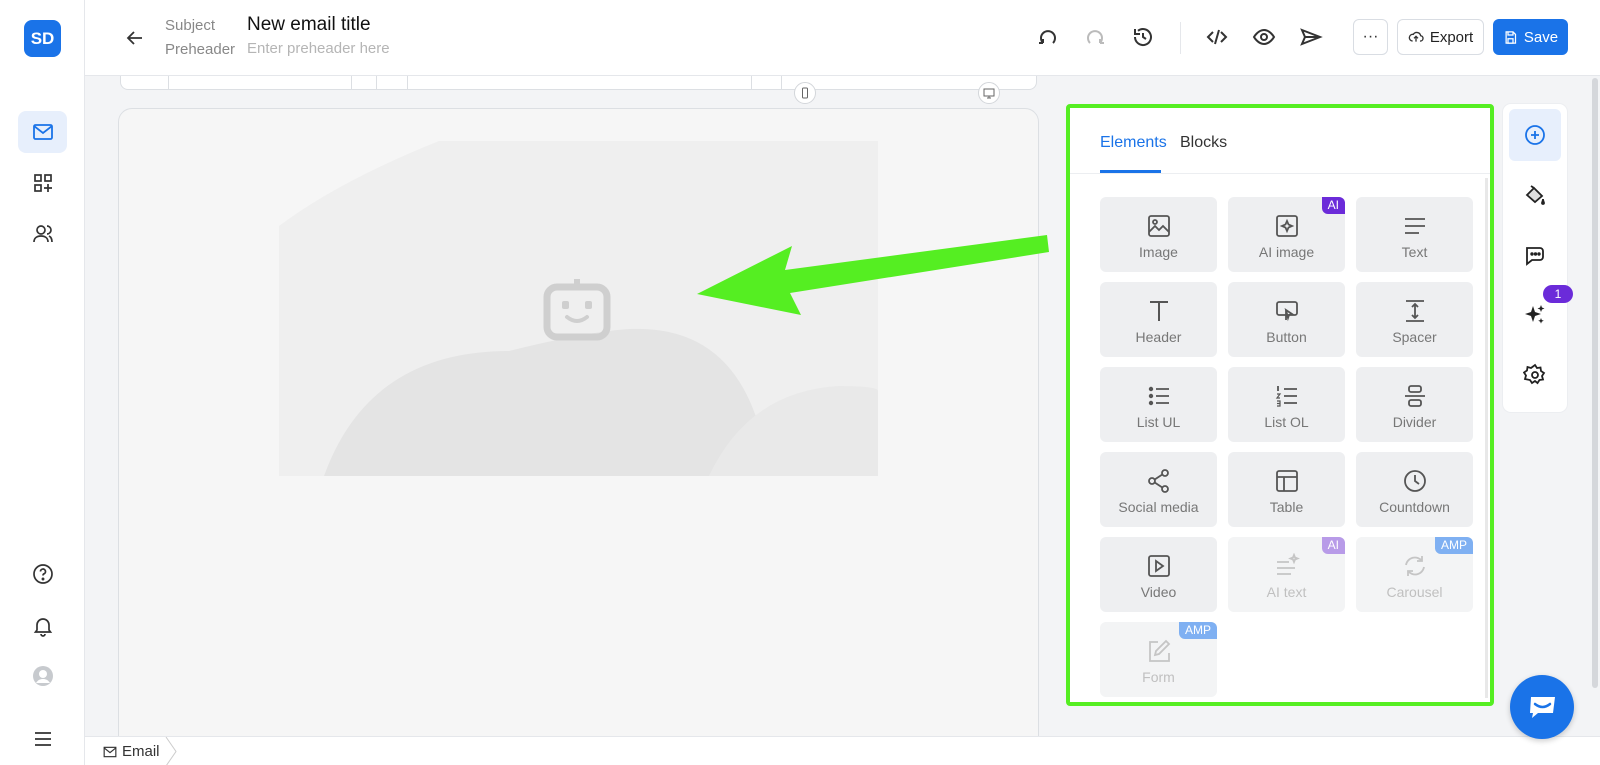  What do you see at coordinates (805, 93) in the screenshot?
I see `mobile-view-toggle` at bounding box center [805, 93].